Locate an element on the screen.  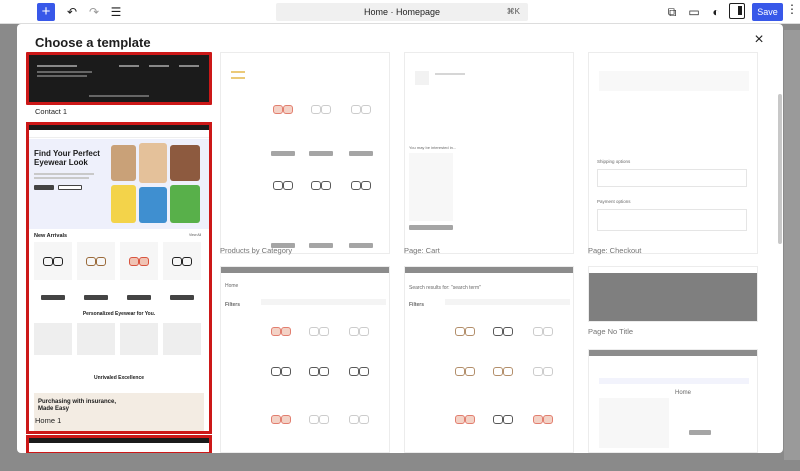
save-button: Save is located at coordinates (767, 12).